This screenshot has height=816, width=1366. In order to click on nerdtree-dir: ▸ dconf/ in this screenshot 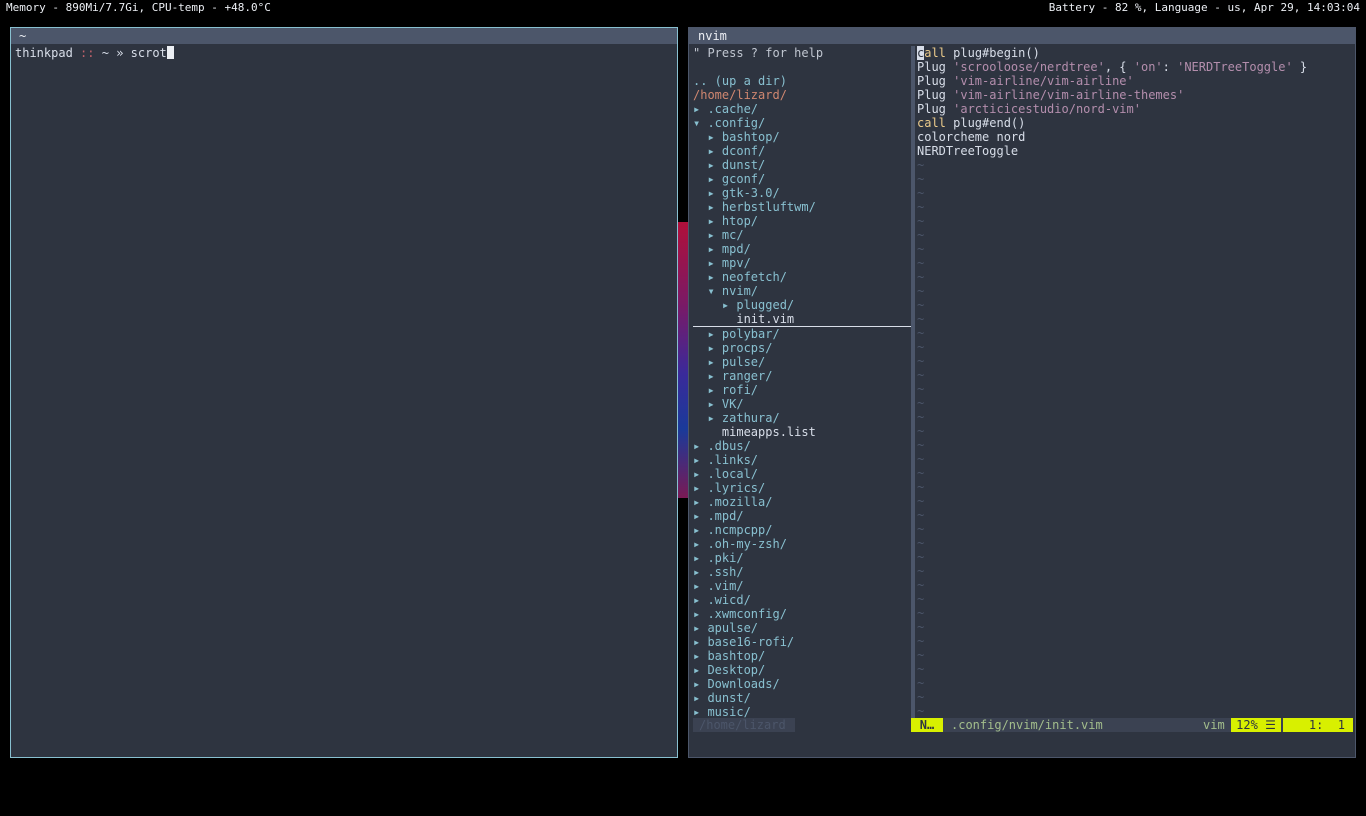, I will do `click(802, 151)`.